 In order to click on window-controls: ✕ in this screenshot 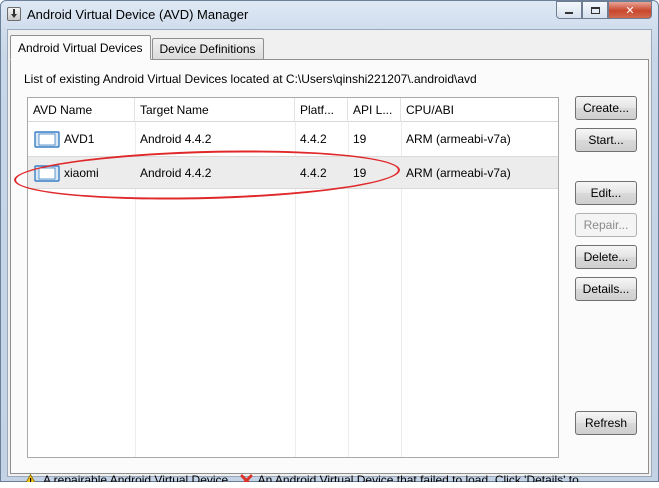, I will do `click(604, 11)`.